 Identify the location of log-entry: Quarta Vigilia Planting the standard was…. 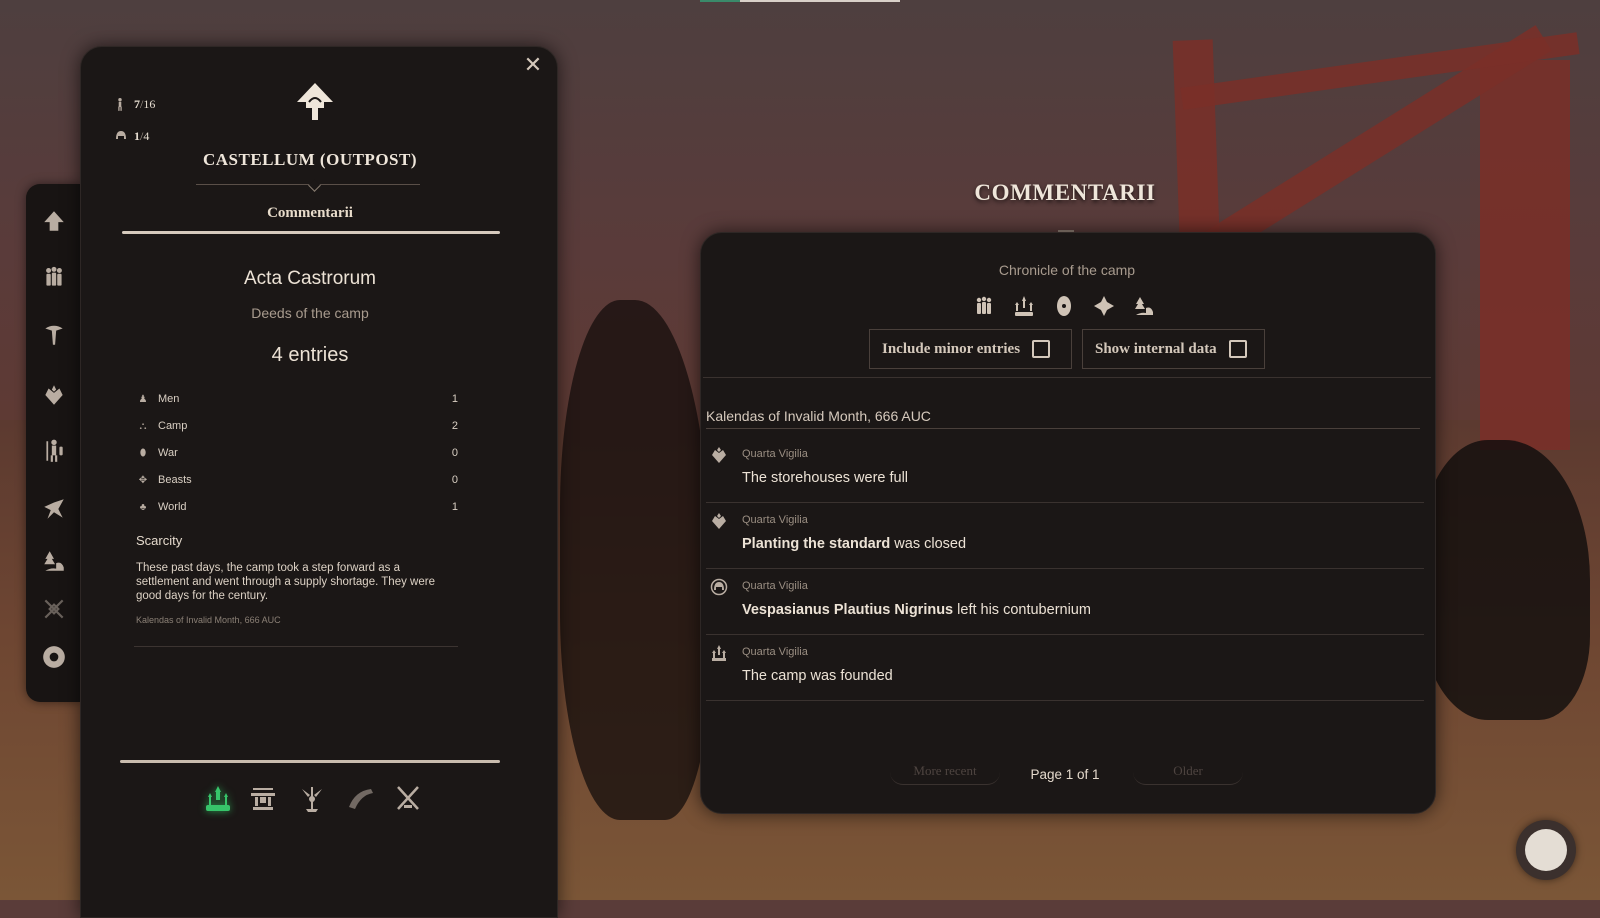
(1065, 535).